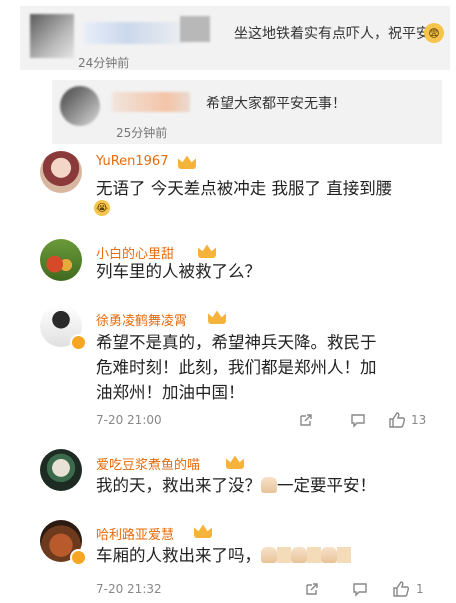  What do you see at coordinates (52, 36) in the screenshot?
I see `blurred-avatar` at bounding box center [52, 36].